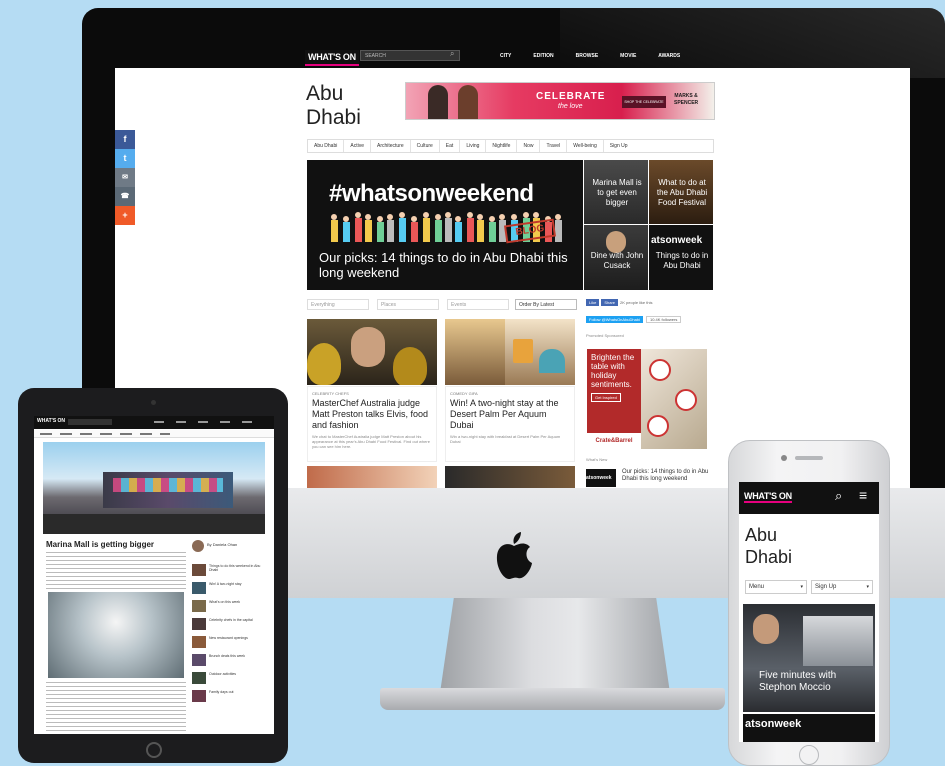 This screenshot has width=945, height=766. I want to click on menu-item-now: Now, so click(529, 146).